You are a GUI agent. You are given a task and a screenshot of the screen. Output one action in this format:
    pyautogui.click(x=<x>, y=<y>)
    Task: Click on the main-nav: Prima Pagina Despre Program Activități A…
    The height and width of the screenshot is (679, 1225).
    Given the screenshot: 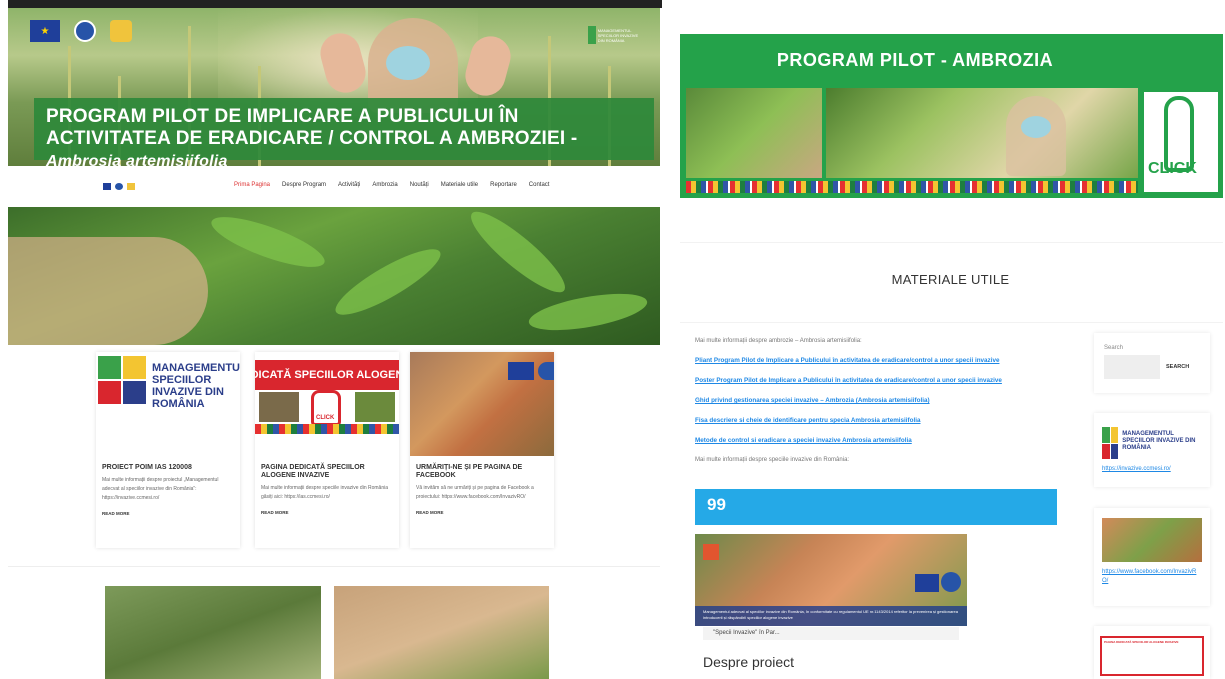 What is the action you would take?
    pyautogui.click(x=334, y=188)
    